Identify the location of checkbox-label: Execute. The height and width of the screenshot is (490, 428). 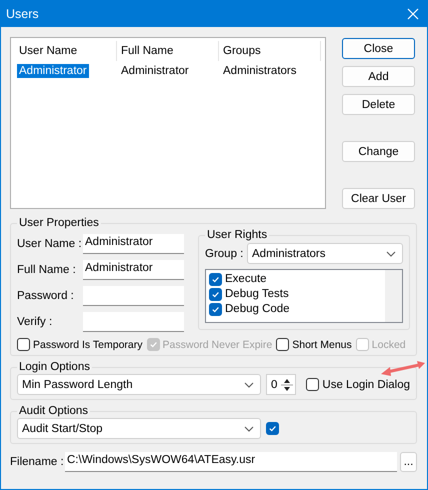
(246, 279).